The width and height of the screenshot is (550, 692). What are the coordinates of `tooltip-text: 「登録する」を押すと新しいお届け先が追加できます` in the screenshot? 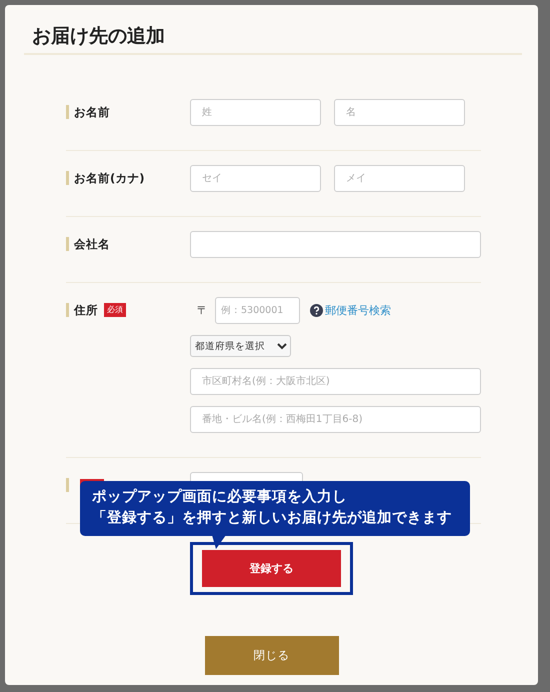 It's located at (272, 518).